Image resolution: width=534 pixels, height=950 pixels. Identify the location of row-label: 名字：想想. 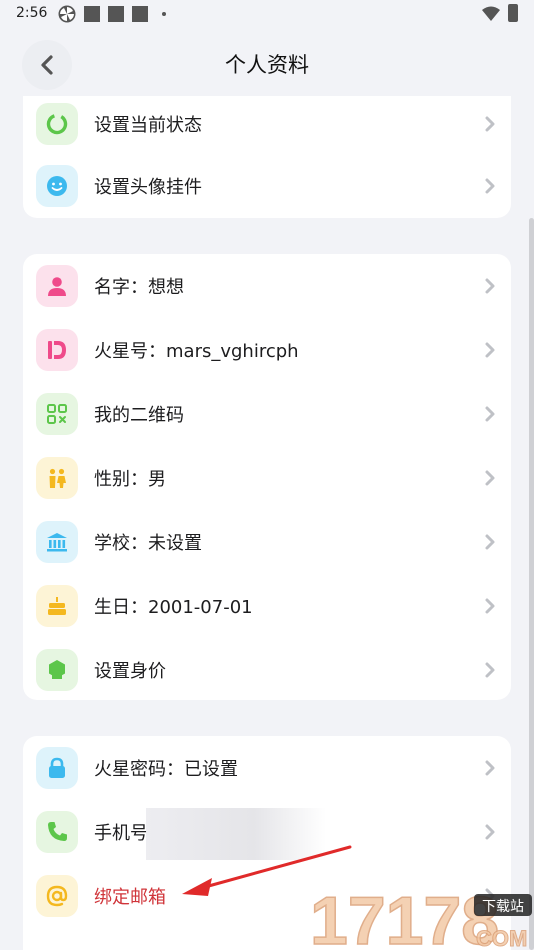
(139, 287).